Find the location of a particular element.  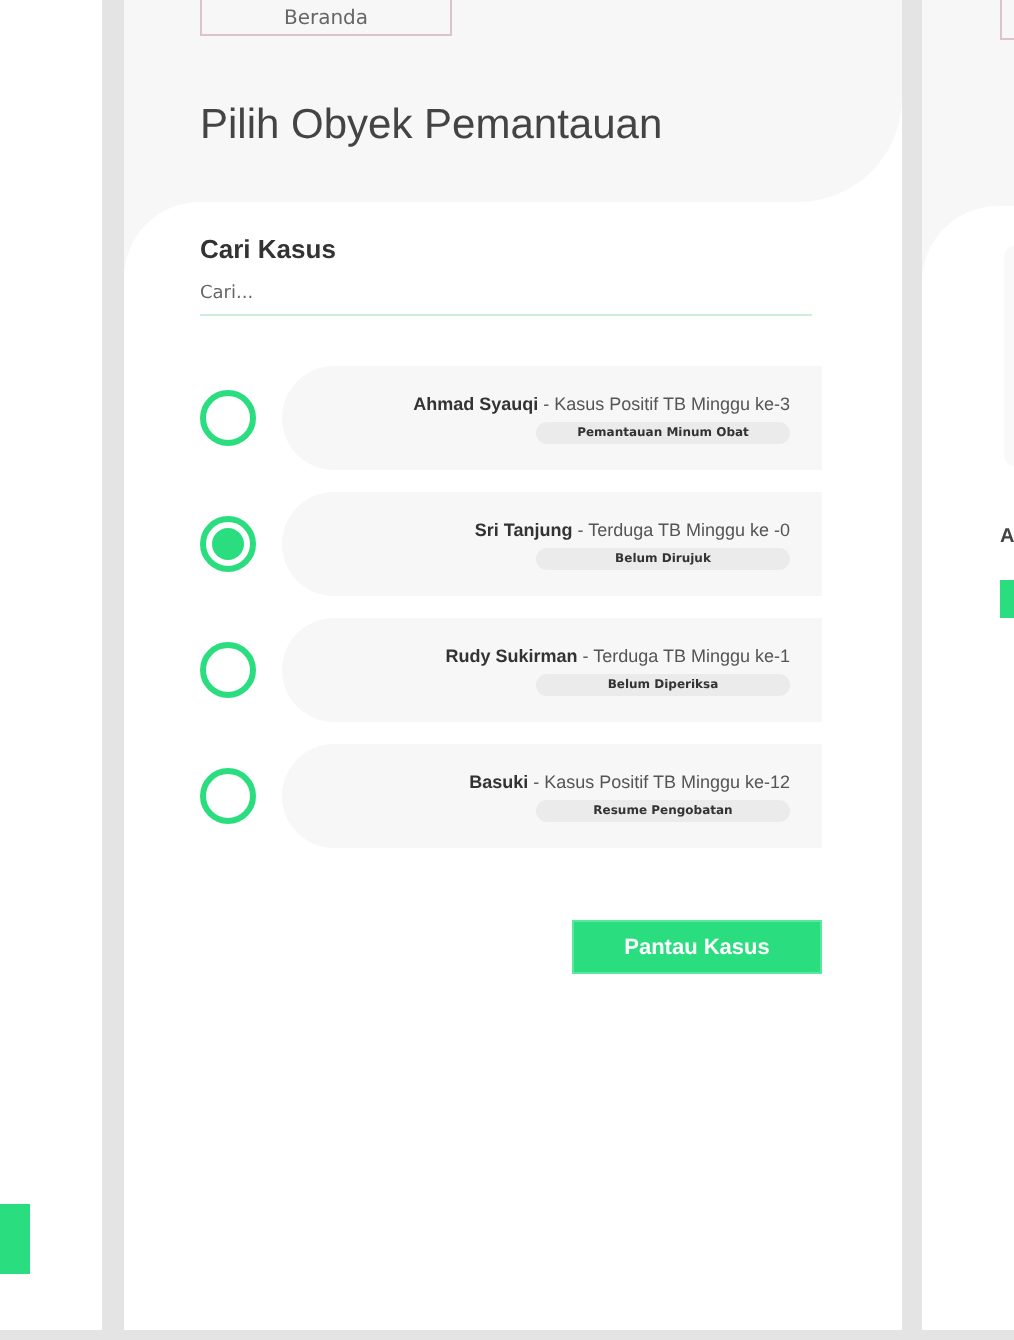

case-title: Sri Tanjung - Terduga TB Minggu ke -0 is located at coordinates (632, 529).